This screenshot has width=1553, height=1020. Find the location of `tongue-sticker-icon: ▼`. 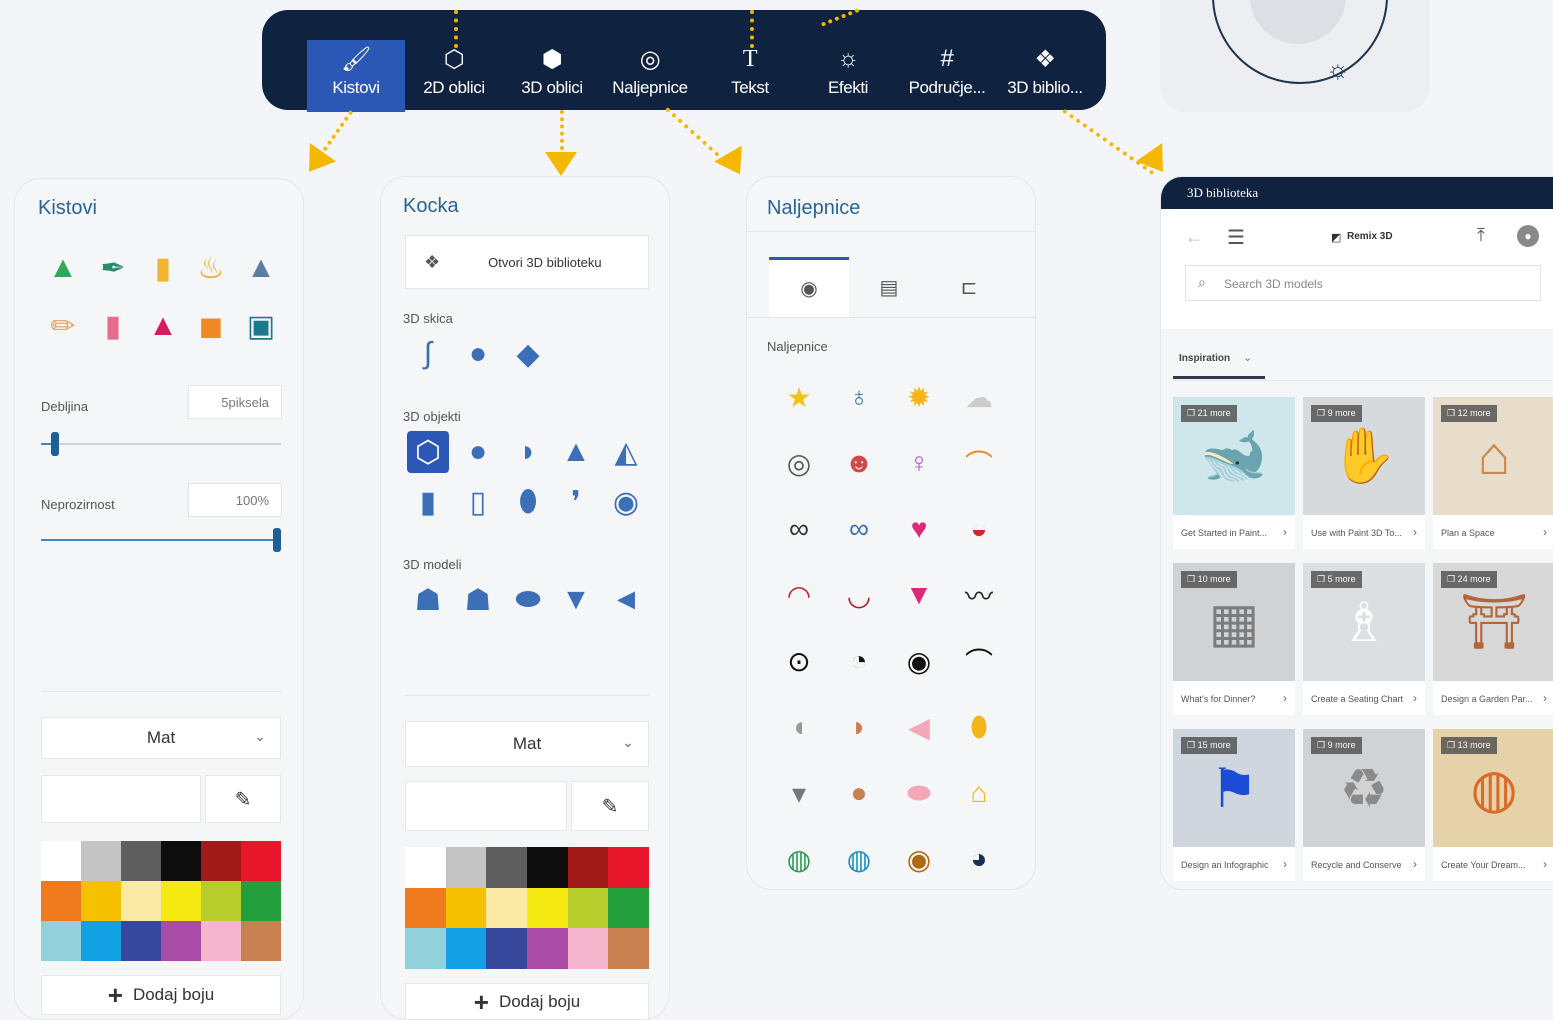

tongue-sticker-icon: ▼ is located at coordinates (919, 595).